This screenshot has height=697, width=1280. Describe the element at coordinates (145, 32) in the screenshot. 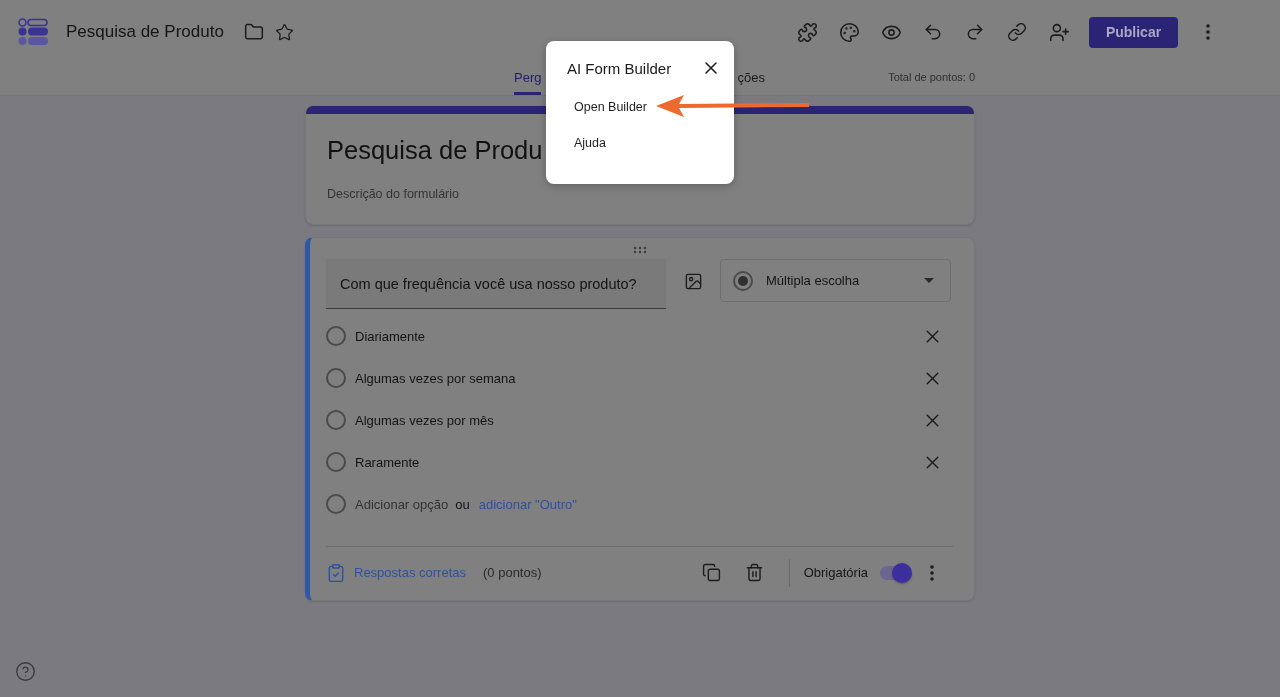

I see `form-title: Pesquisa de Produto` at that location.